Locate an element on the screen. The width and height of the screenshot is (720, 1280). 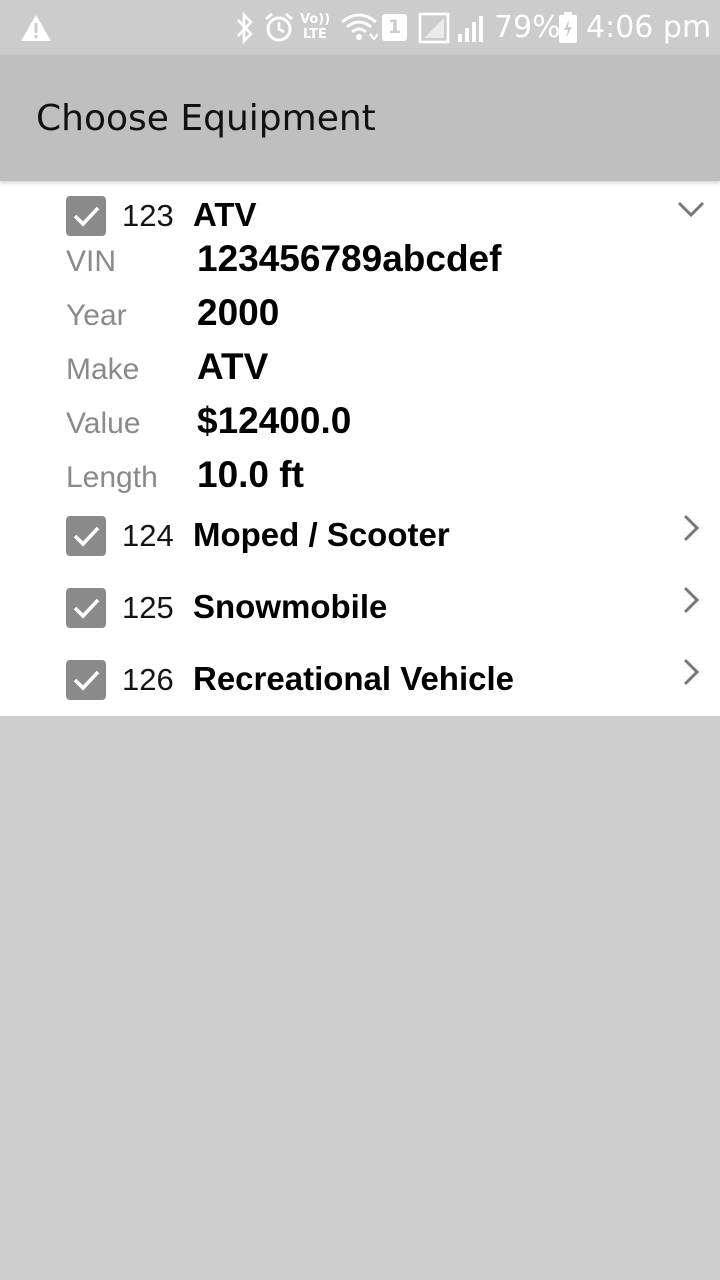
item-number: 124 is located at coordinates (148, 535).